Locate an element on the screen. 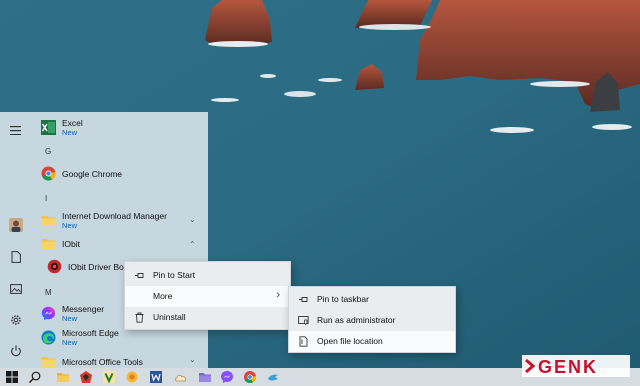 This screenshot has width=640, height=386. app-green-v-icon is located at coordinates (109, 377).